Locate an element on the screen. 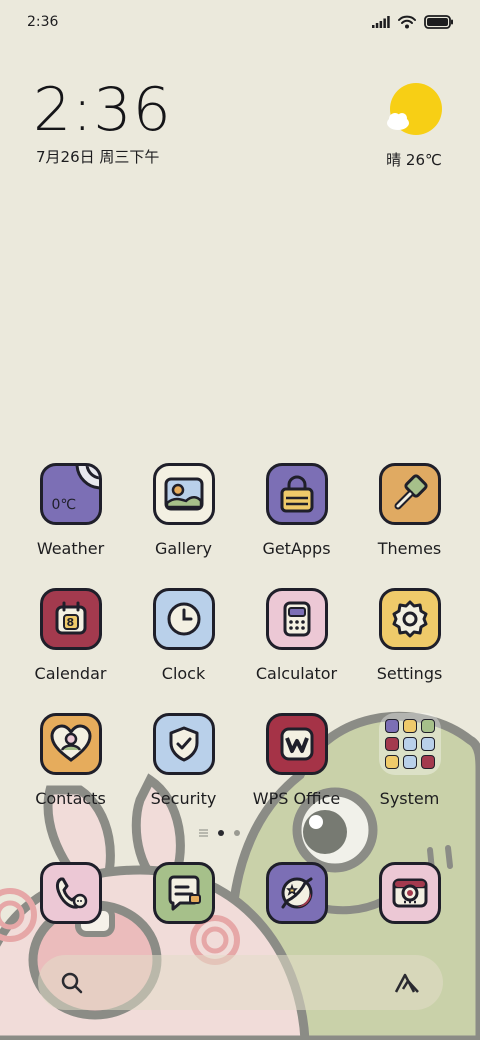 The width and height of the screenshot is (480, 1040). dock-camera is located at coordinates (409, 893).